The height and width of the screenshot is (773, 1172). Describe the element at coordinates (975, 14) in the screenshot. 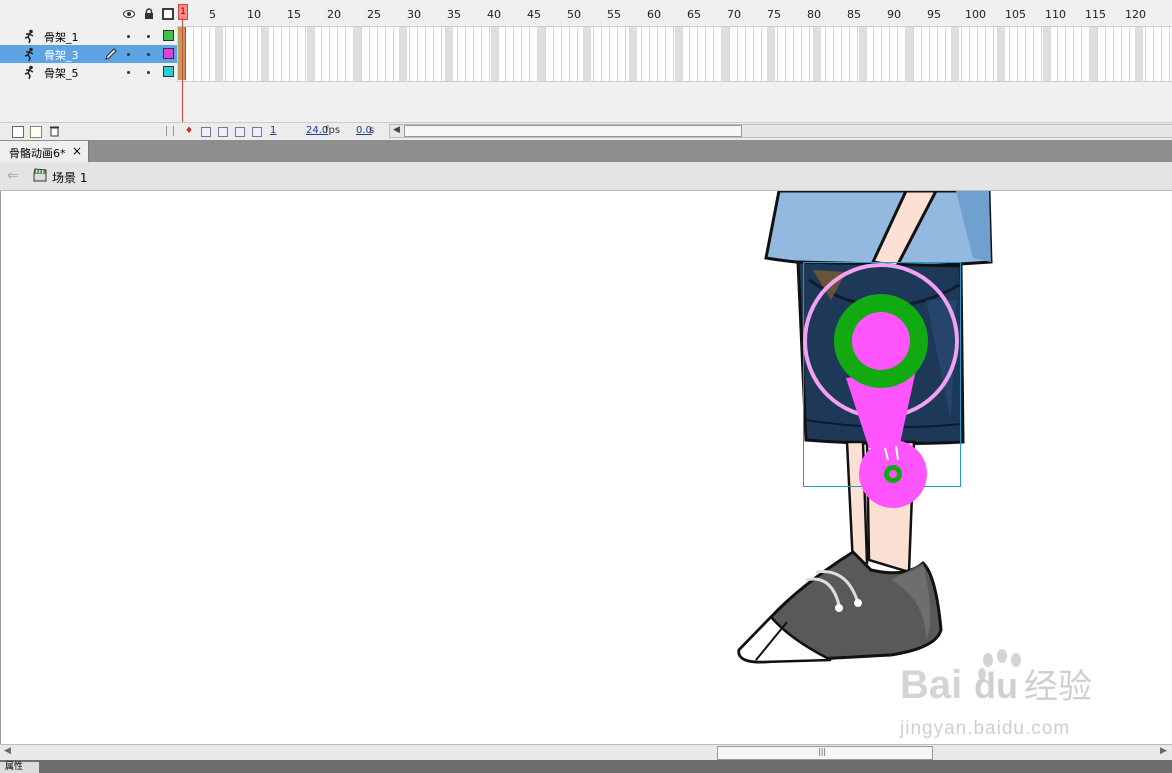

I see `frame-tick-label: 100` at that location.